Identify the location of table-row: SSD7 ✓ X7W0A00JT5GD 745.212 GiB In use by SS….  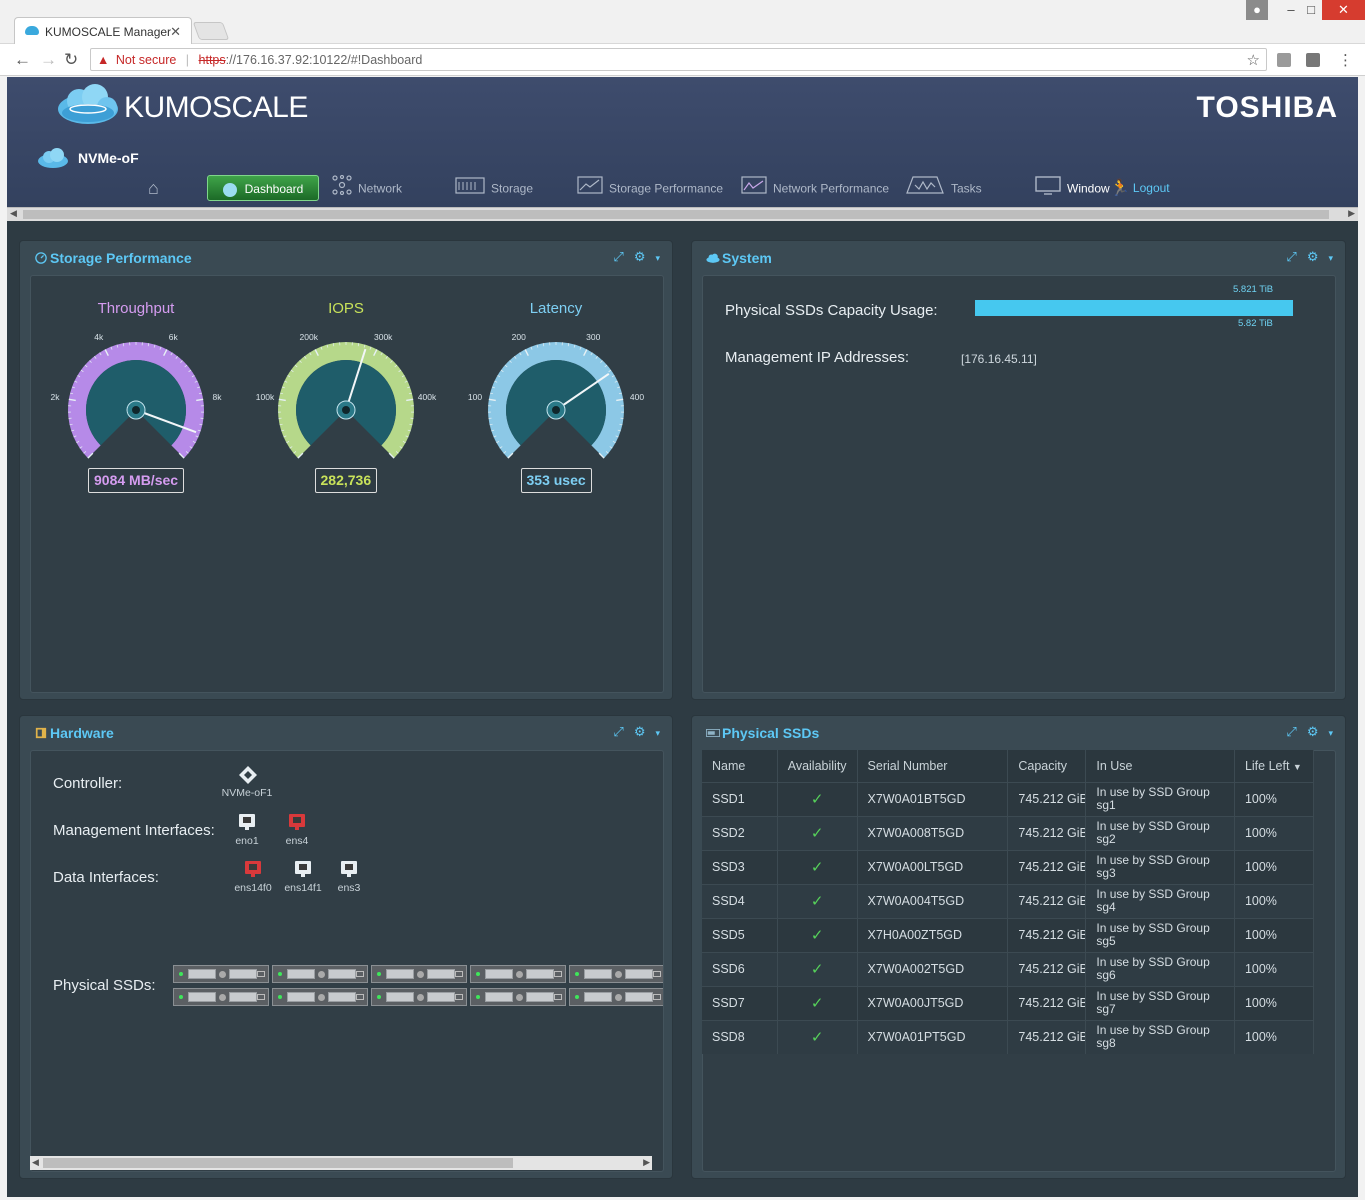
(1008, 1002).